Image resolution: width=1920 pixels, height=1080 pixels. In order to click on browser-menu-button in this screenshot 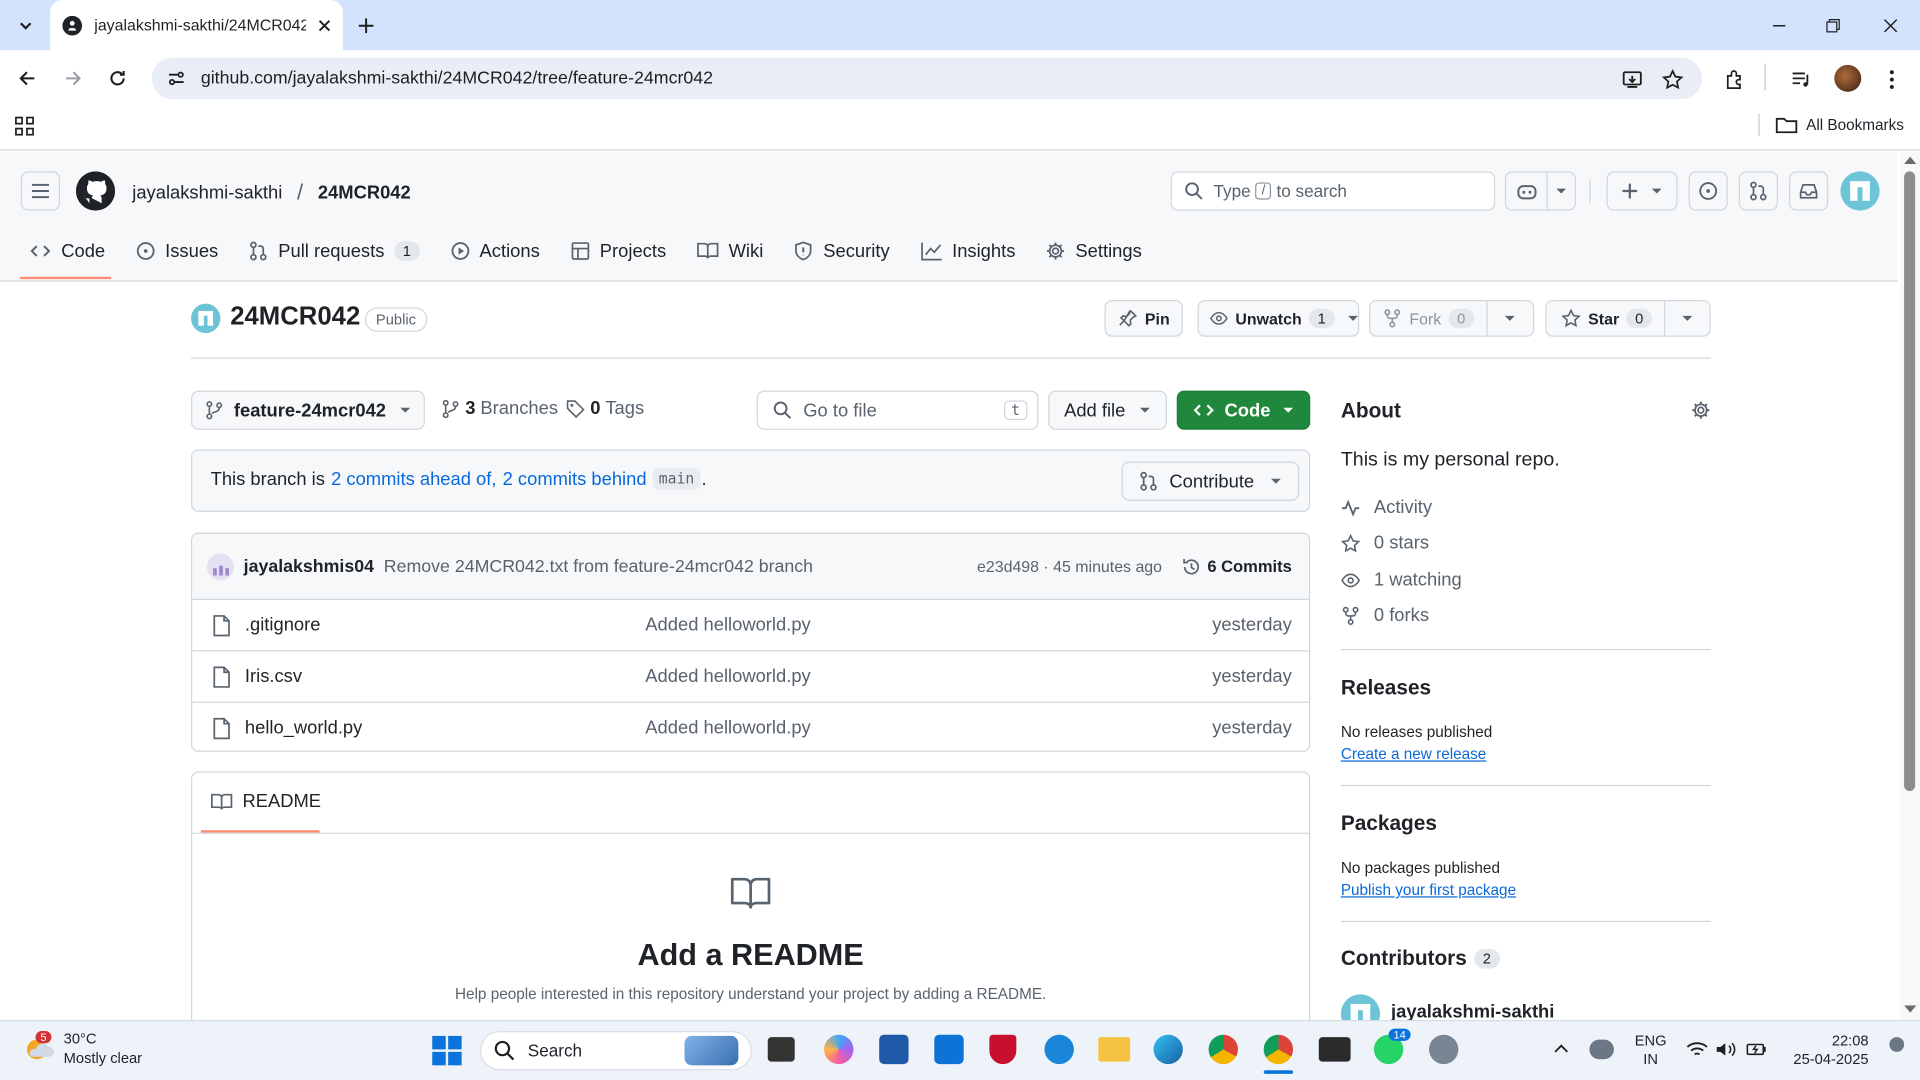, I will do `click(1892, 79)`.